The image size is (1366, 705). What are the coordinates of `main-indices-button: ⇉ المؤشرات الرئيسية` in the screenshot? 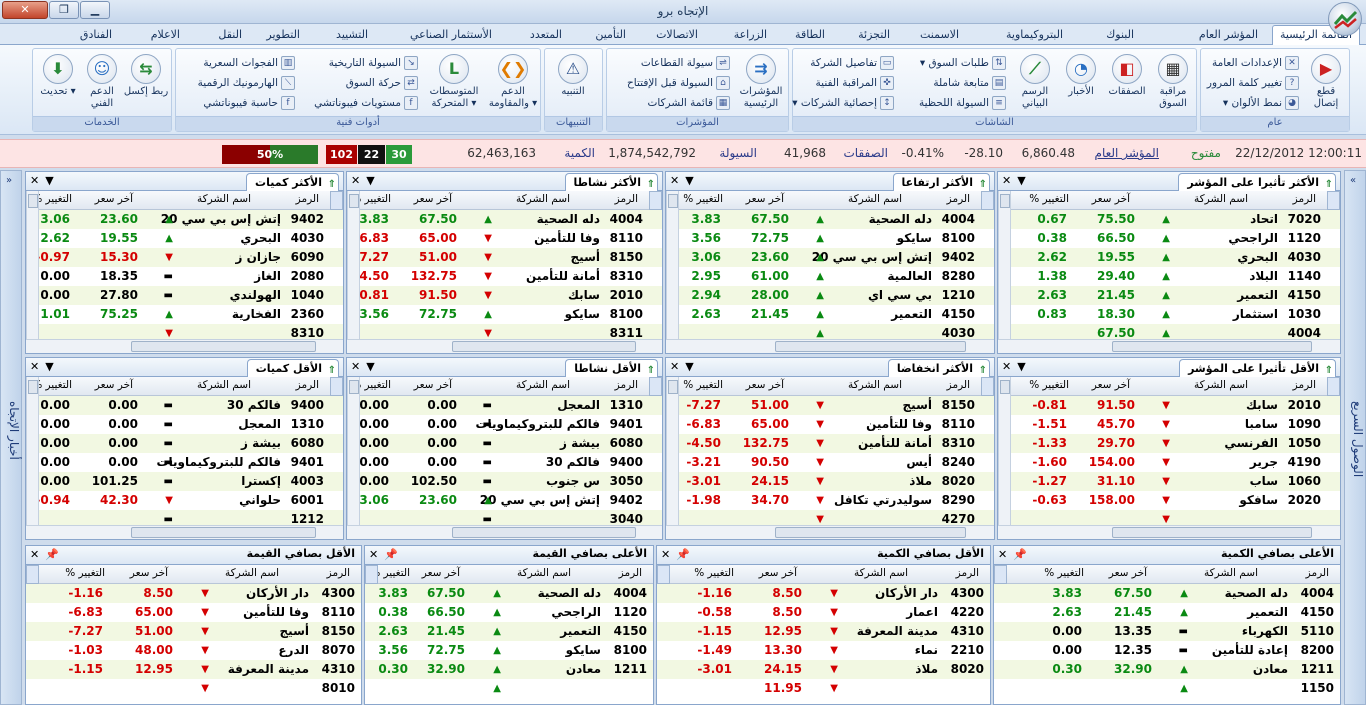 It's located at (761, 83).